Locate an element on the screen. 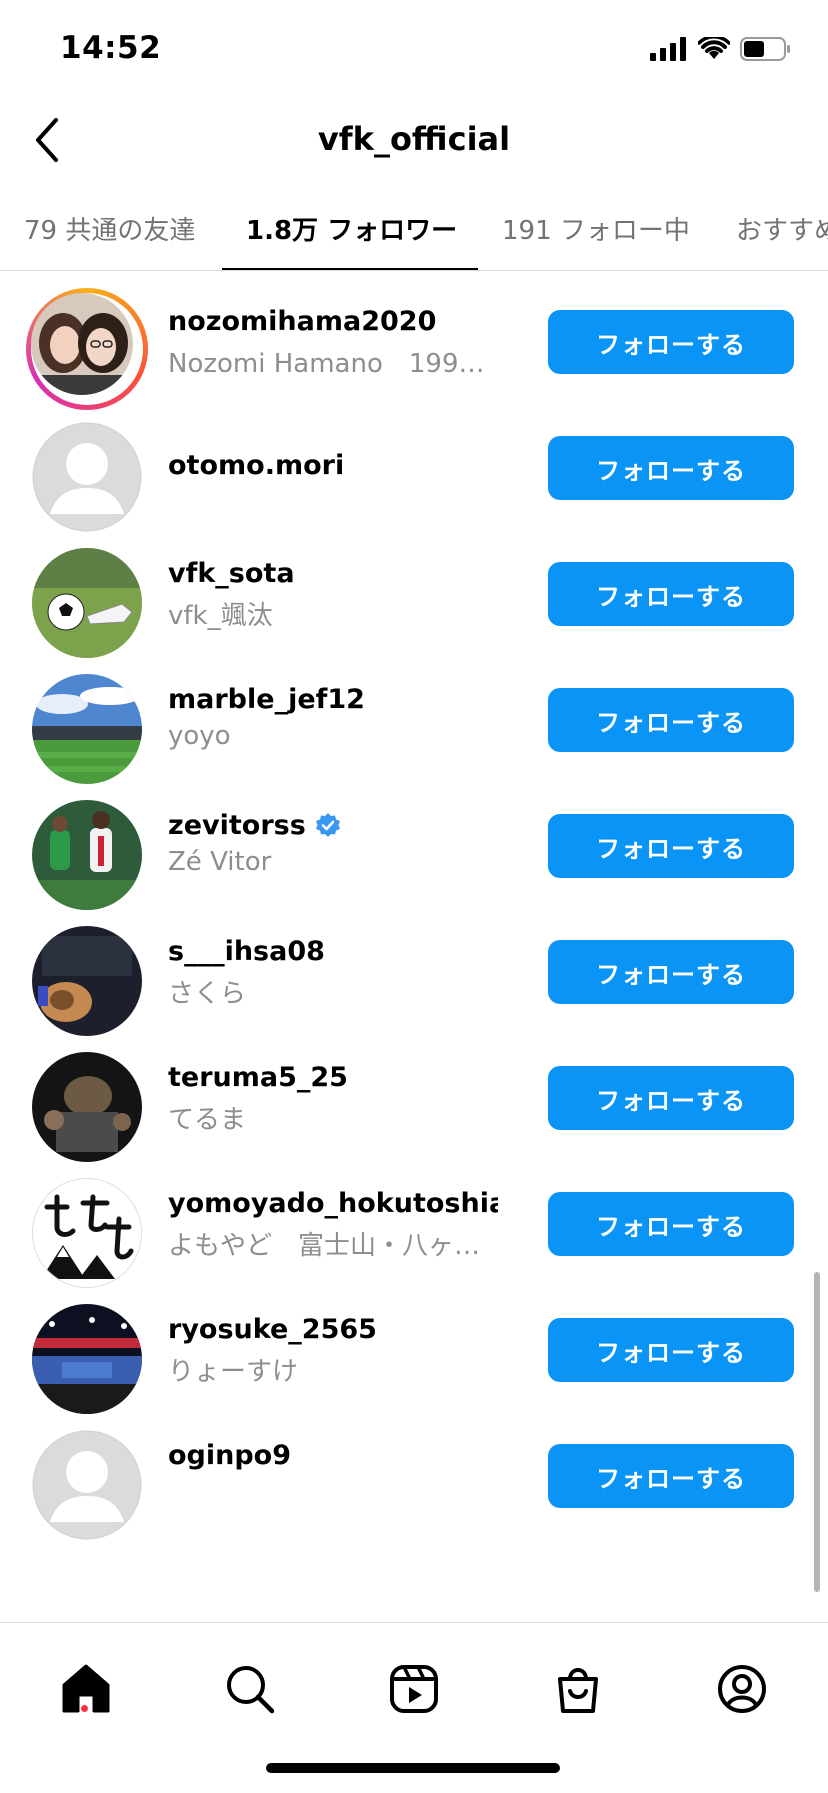 Image resolution: width=828 pixels, height=1793 pixels. list-item: marble_jef12 yoyo フォローする is located at coordinates (414, 722).